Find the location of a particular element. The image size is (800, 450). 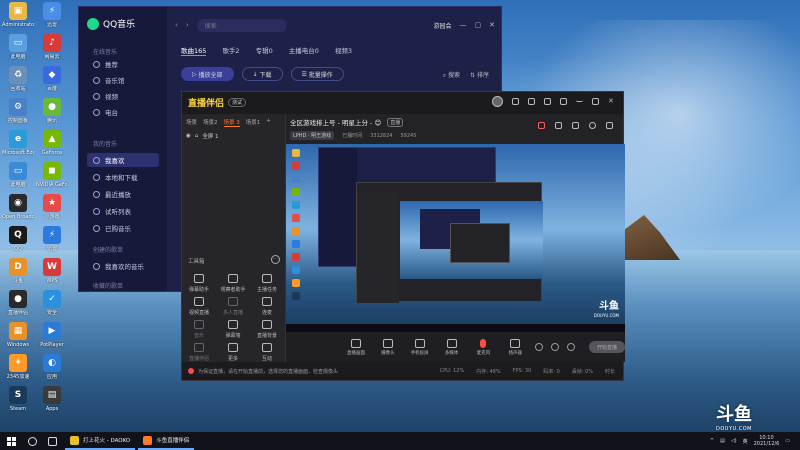

app-icon: ▤ is located at coordinates (52, 395).